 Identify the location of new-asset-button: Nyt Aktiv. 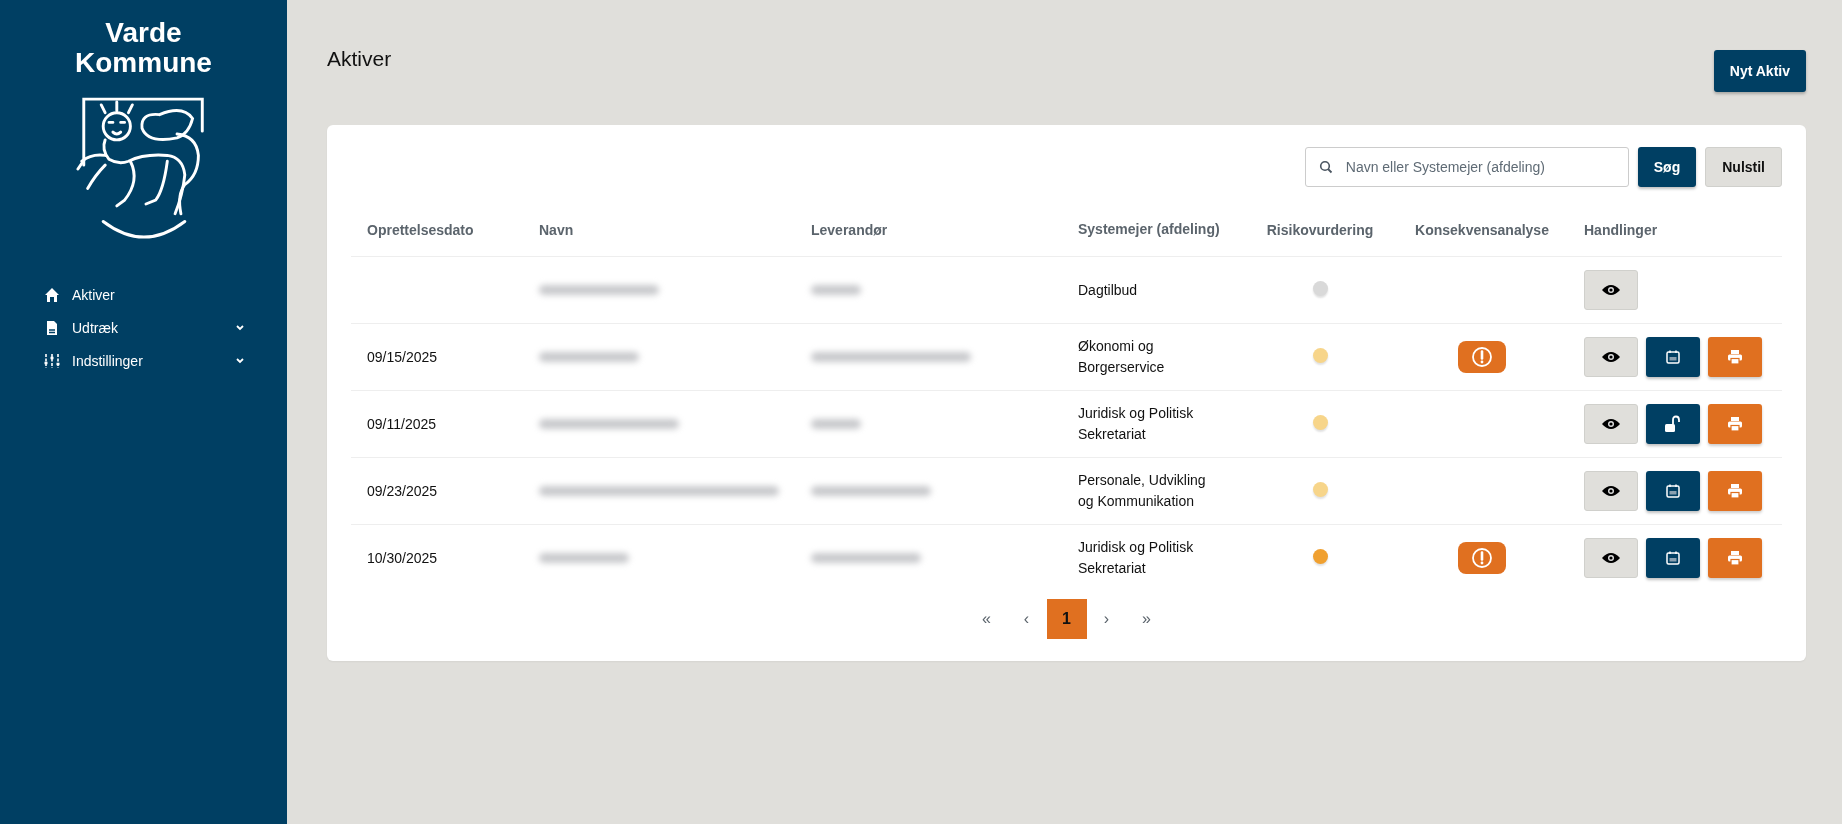
(1759, 70).